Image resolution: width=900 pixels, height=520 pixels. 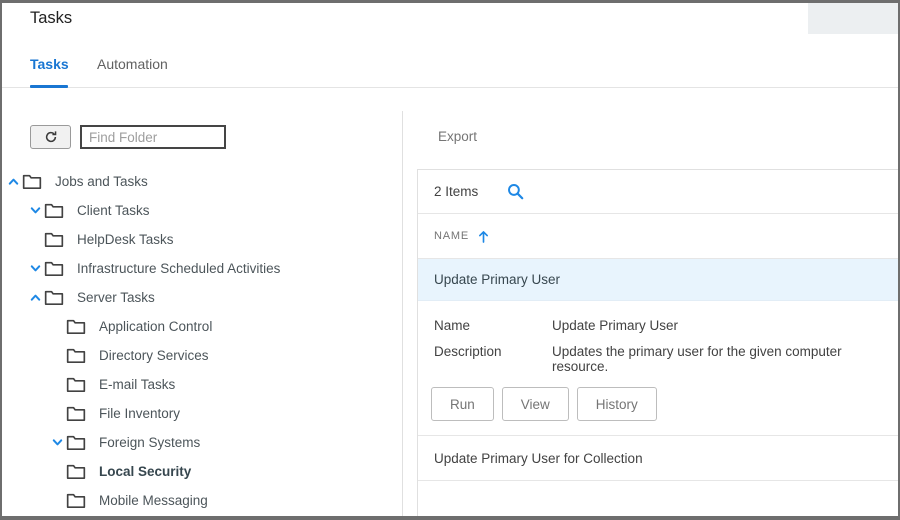 What do you see at coordinates (113, 210) in the screenshot?
I see `tree-item-label: Client Tasks` at bounding box center [113, 210].